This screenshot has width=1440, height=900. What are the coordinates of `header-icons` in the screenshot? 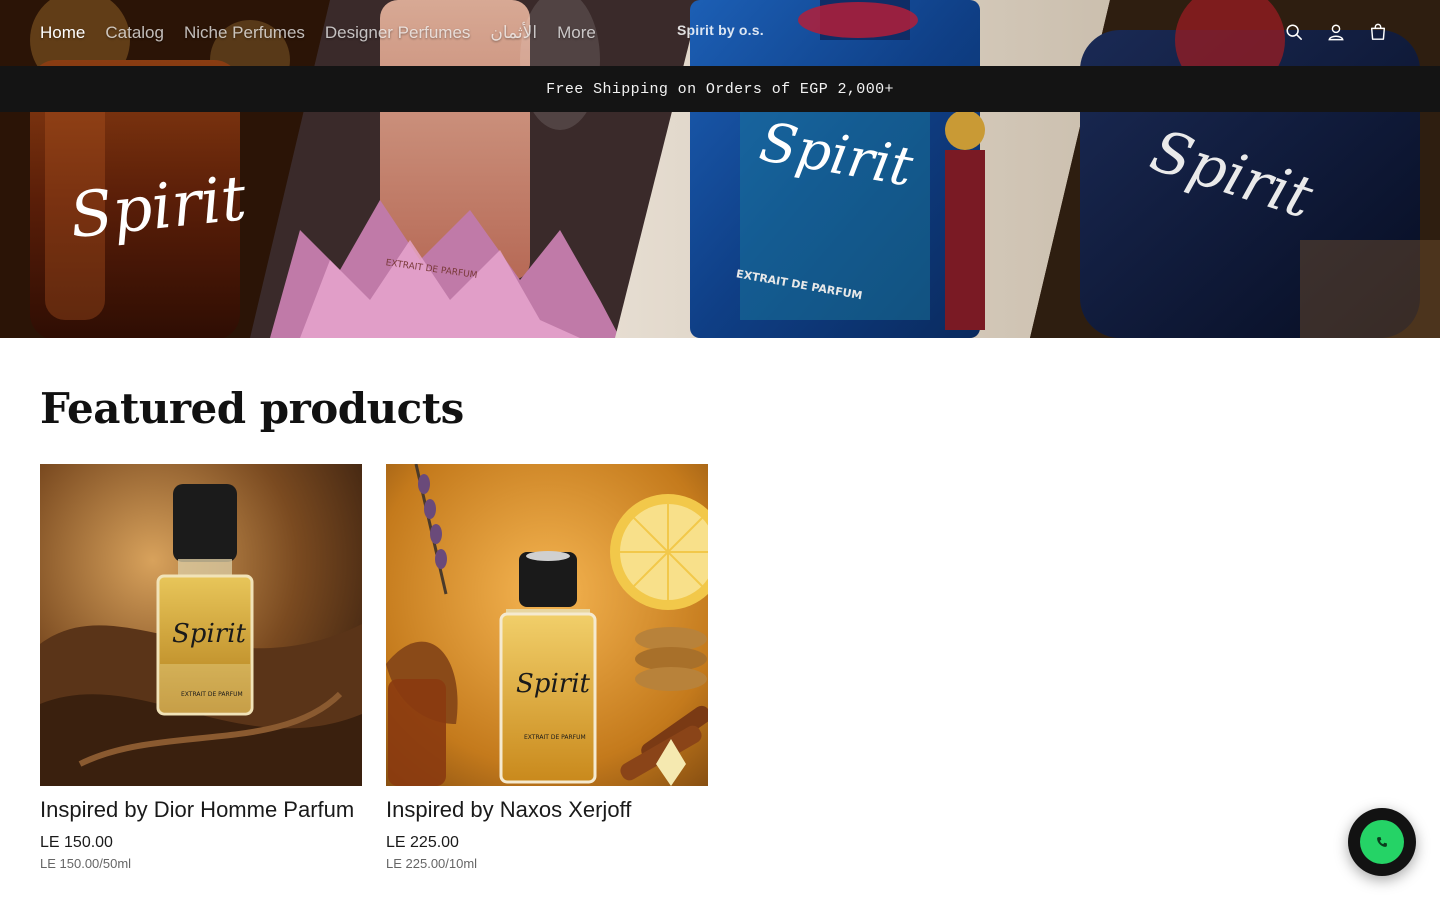 It's located at (1336, 32).